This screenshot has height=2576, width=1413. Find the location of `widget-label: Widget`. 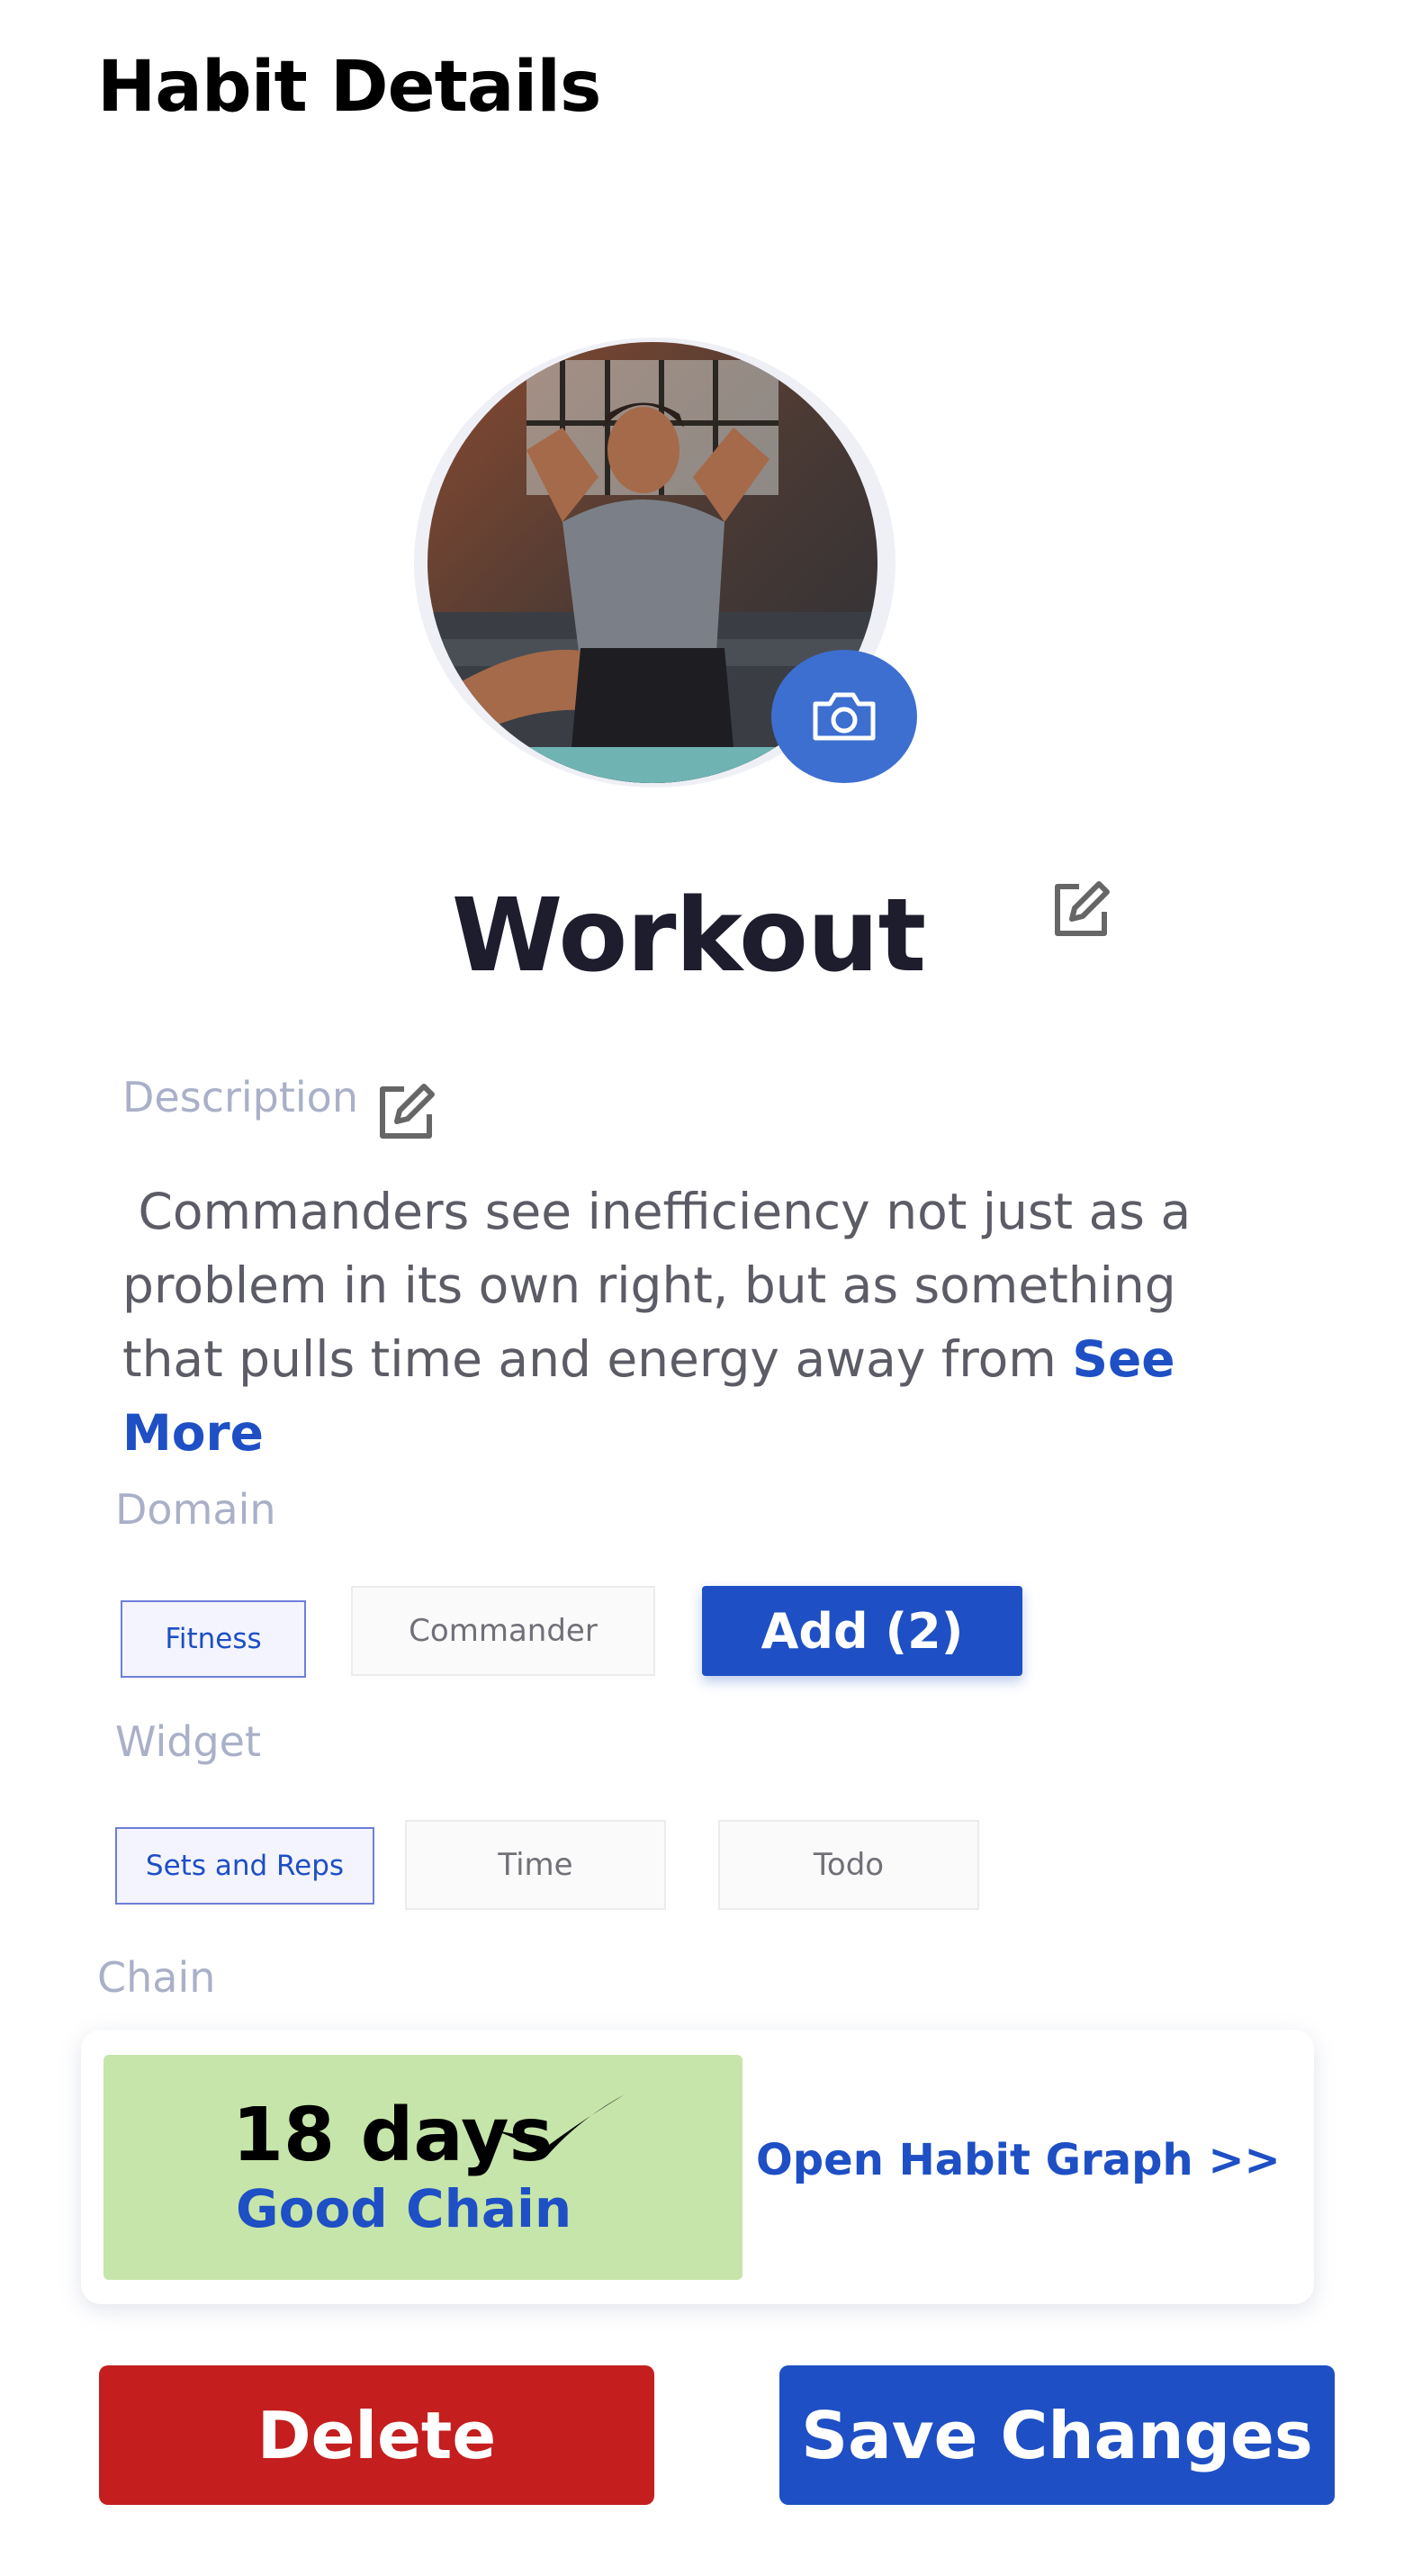

widget-label: Widget is located at coordinates (188, 1741).